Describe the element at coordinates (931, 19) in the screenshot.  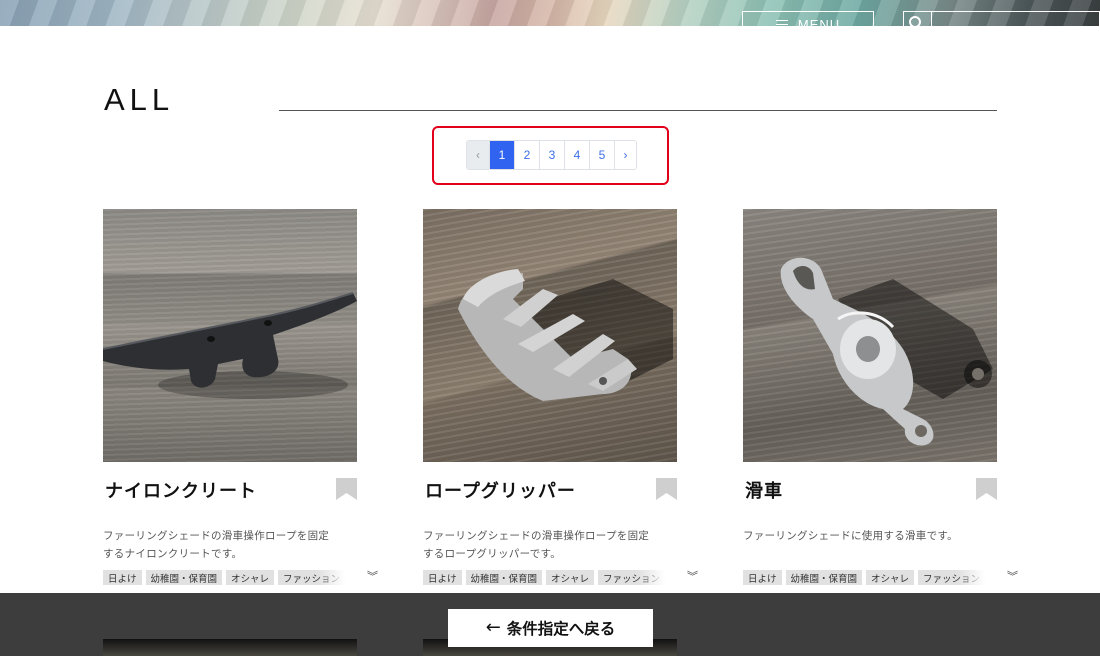
I see `search-divider` at that location.